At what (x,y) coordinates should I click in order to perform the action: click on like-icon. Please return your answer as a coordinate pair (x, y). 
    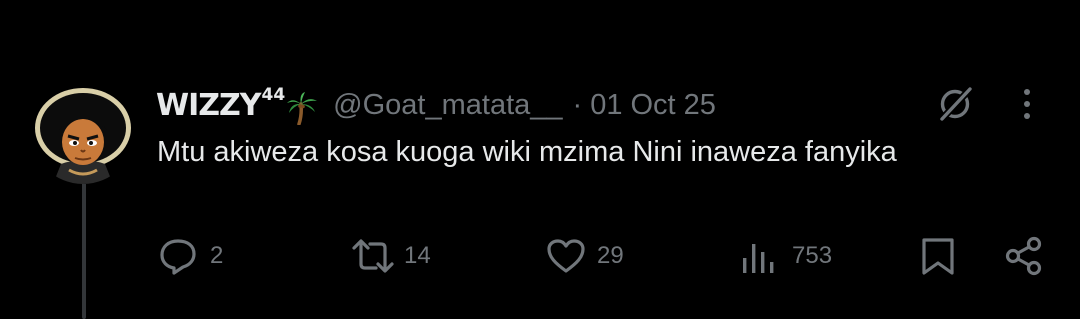
    Looking at the image, I should click on (566, 256).